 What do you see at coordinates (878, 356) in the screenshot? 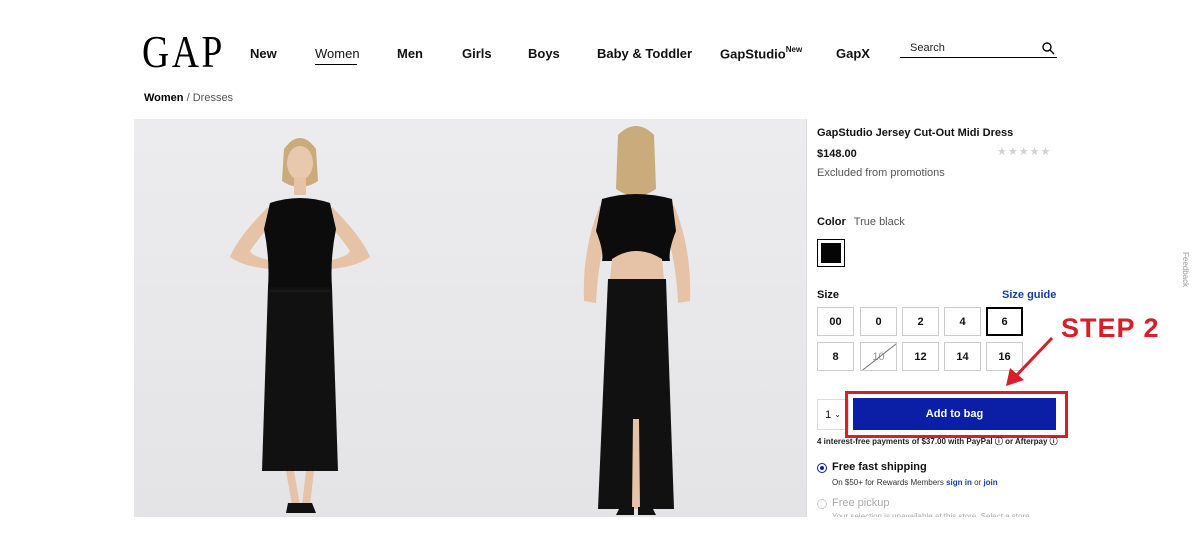
I see `size-10: 10` at bounding box center [878, 356].